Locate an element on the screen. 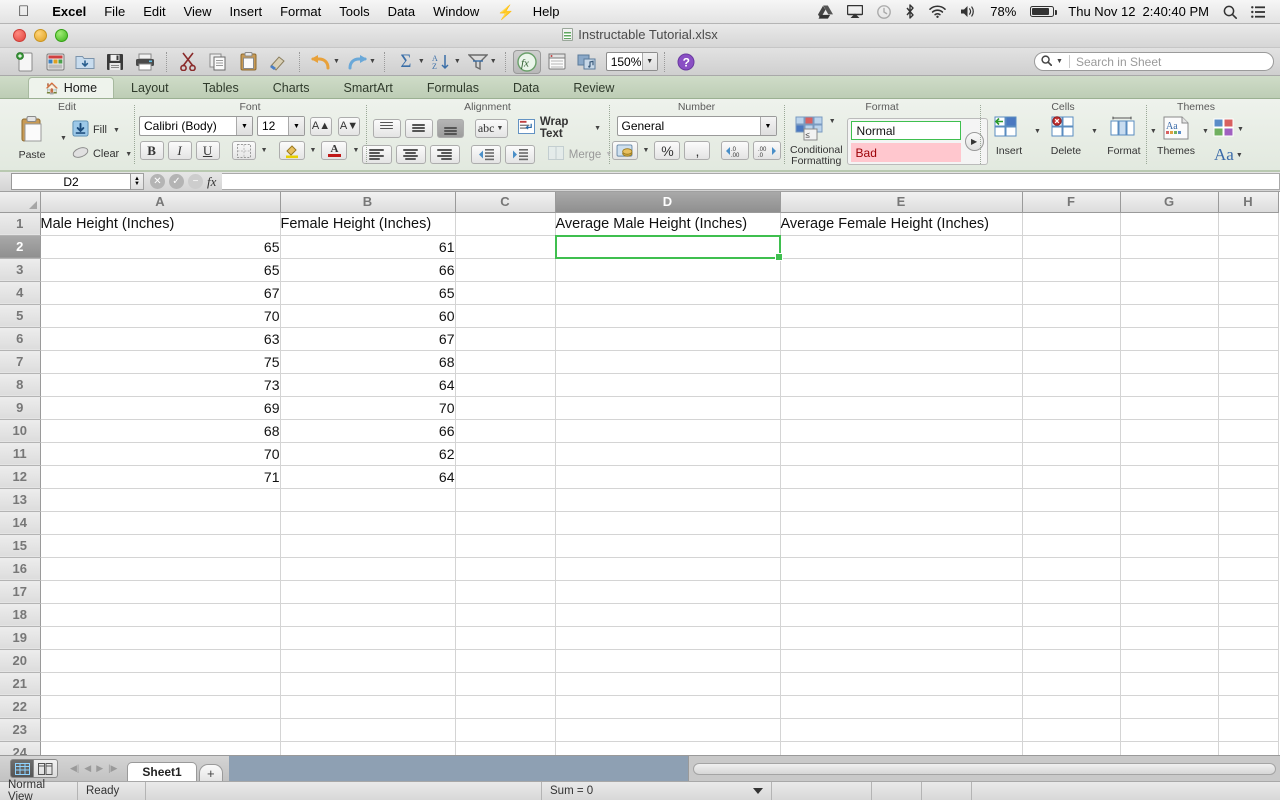  cut-button is located at coordinates (188, 62).